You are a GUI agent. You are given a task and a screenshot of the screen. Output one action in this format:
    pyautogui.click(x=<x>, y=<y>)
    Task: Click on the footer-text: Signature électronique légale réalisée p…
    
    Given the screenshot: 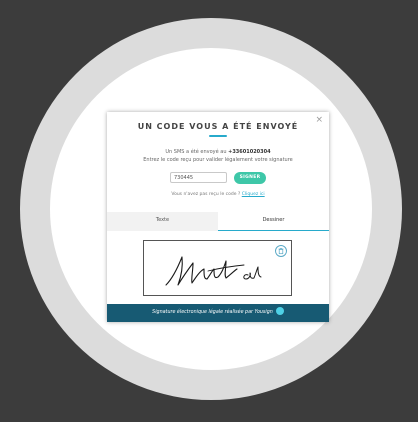 What is the action you would take?
    pyautogui.click(x=212, y=312)
    